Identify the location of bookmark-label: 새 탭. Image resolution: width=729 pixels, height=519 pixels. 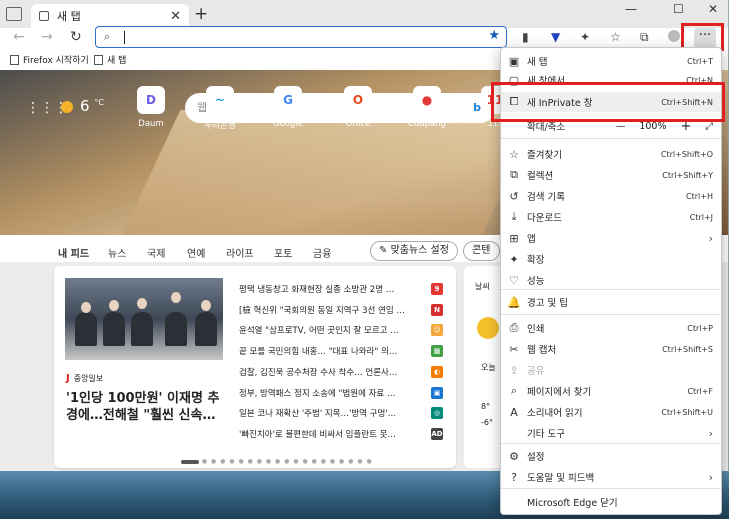
(117, 61).